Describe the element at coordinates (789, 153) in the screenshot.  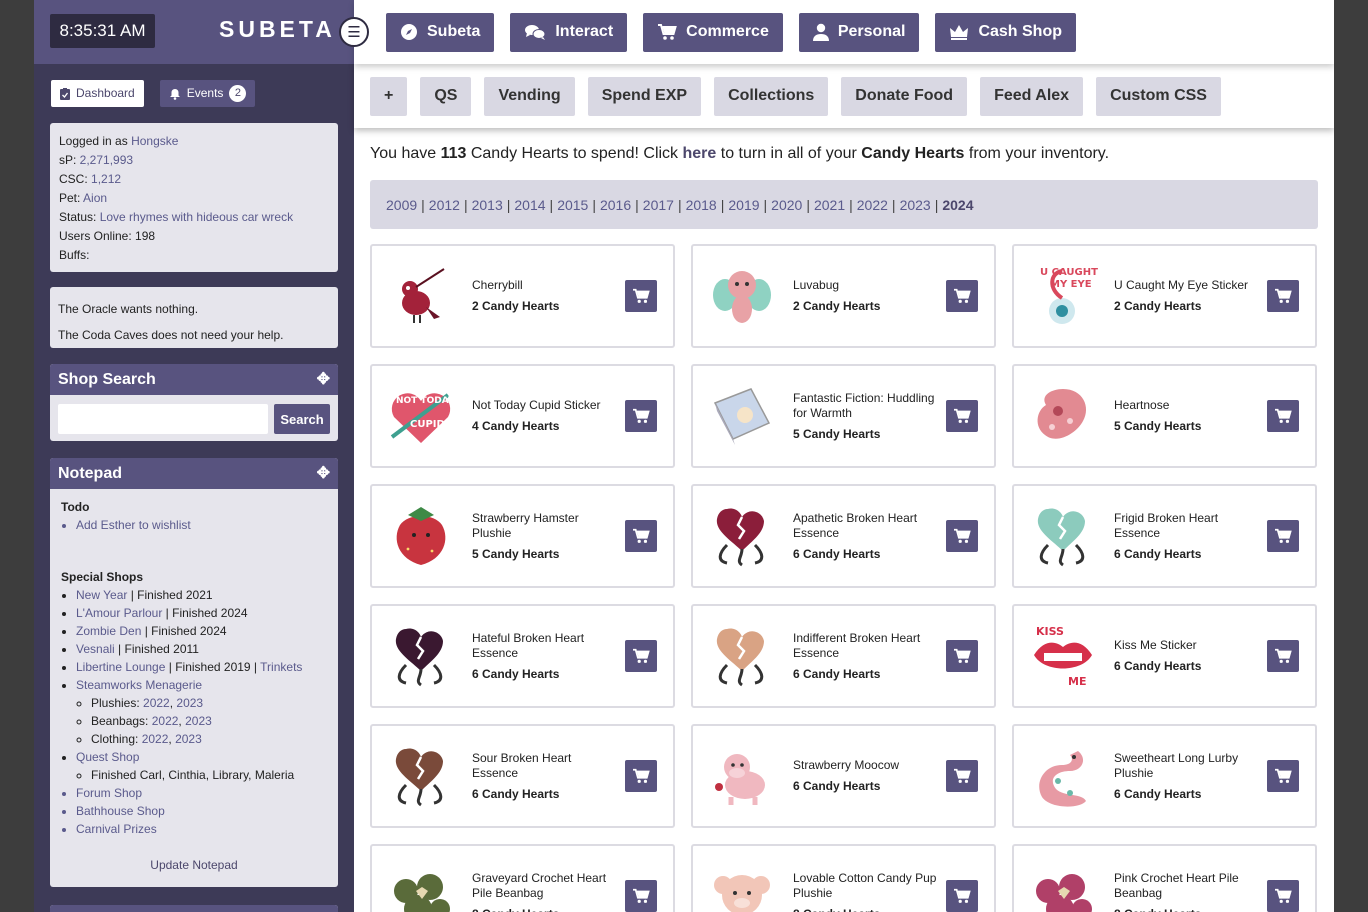
I see `intro-text: to turn in all of your` at that location.